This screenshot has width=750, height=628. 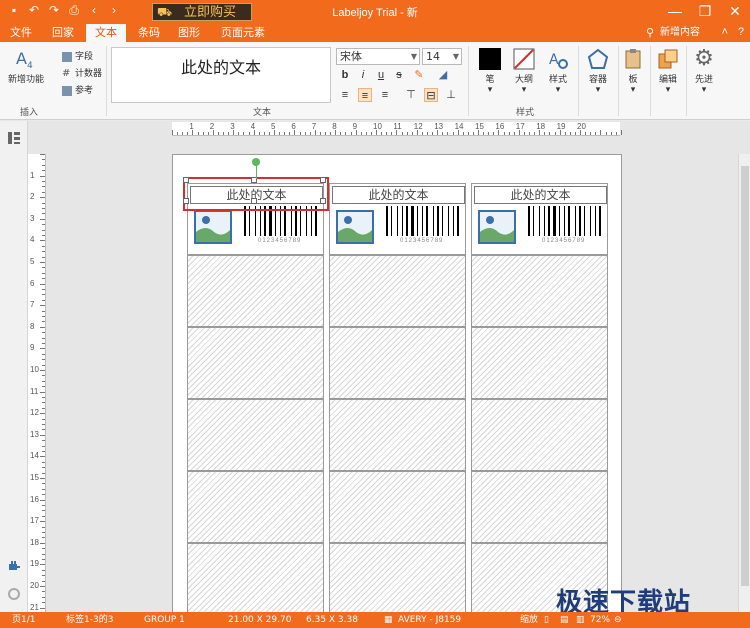 I want to click on outline-button: 大纲 ▾, so click(x=524, y=71).